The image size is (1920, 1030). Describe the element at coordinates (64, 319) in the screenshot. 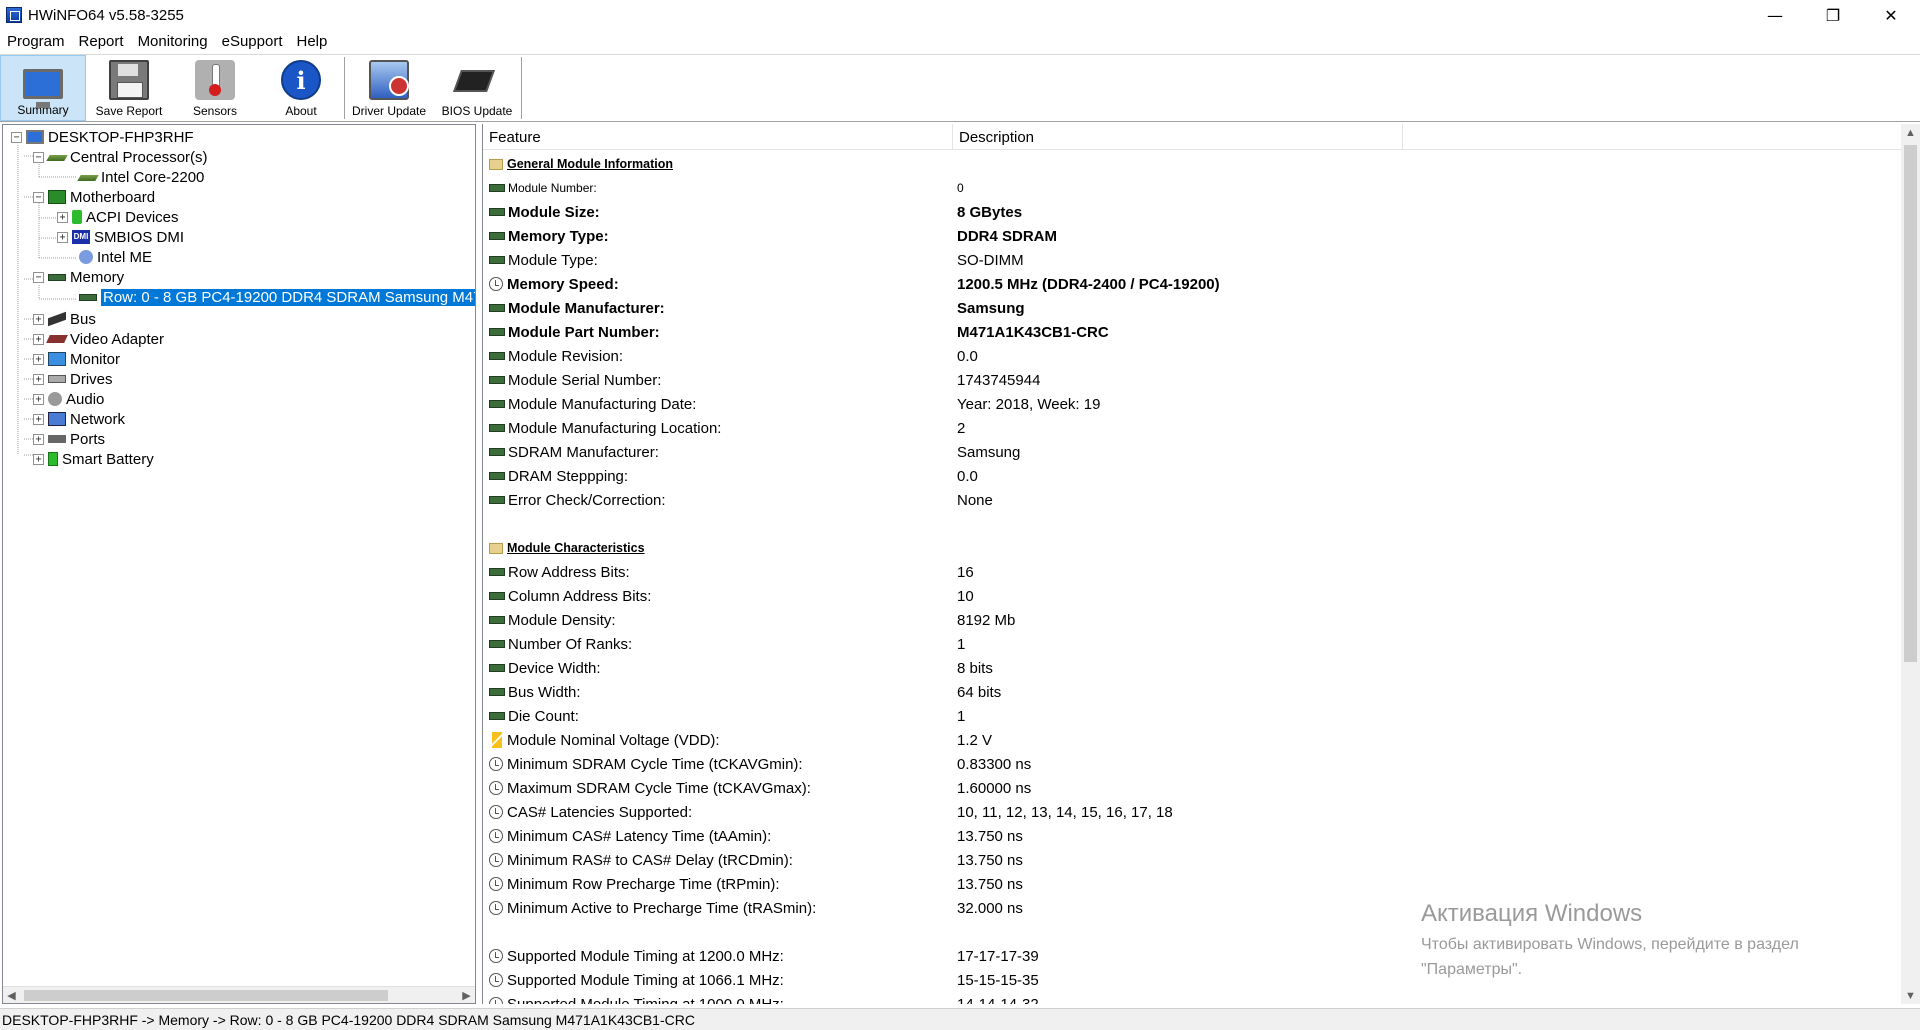

I see `tree-item-bus: + Bus` at that location.